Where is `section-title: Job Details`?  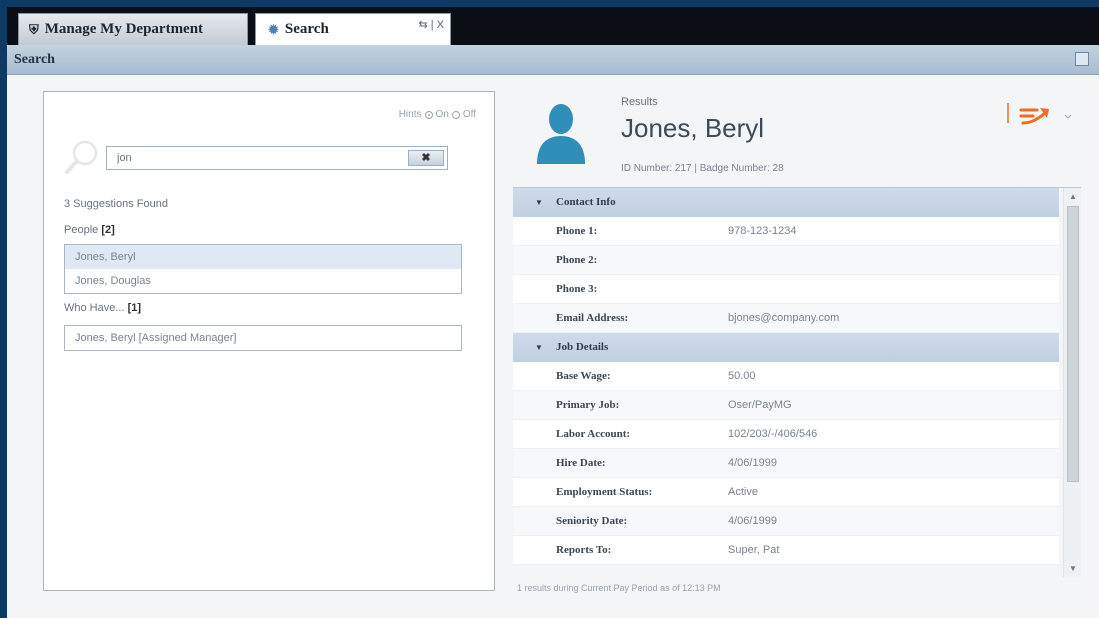 section-title: Job Details is located at coordinates (582, 347).